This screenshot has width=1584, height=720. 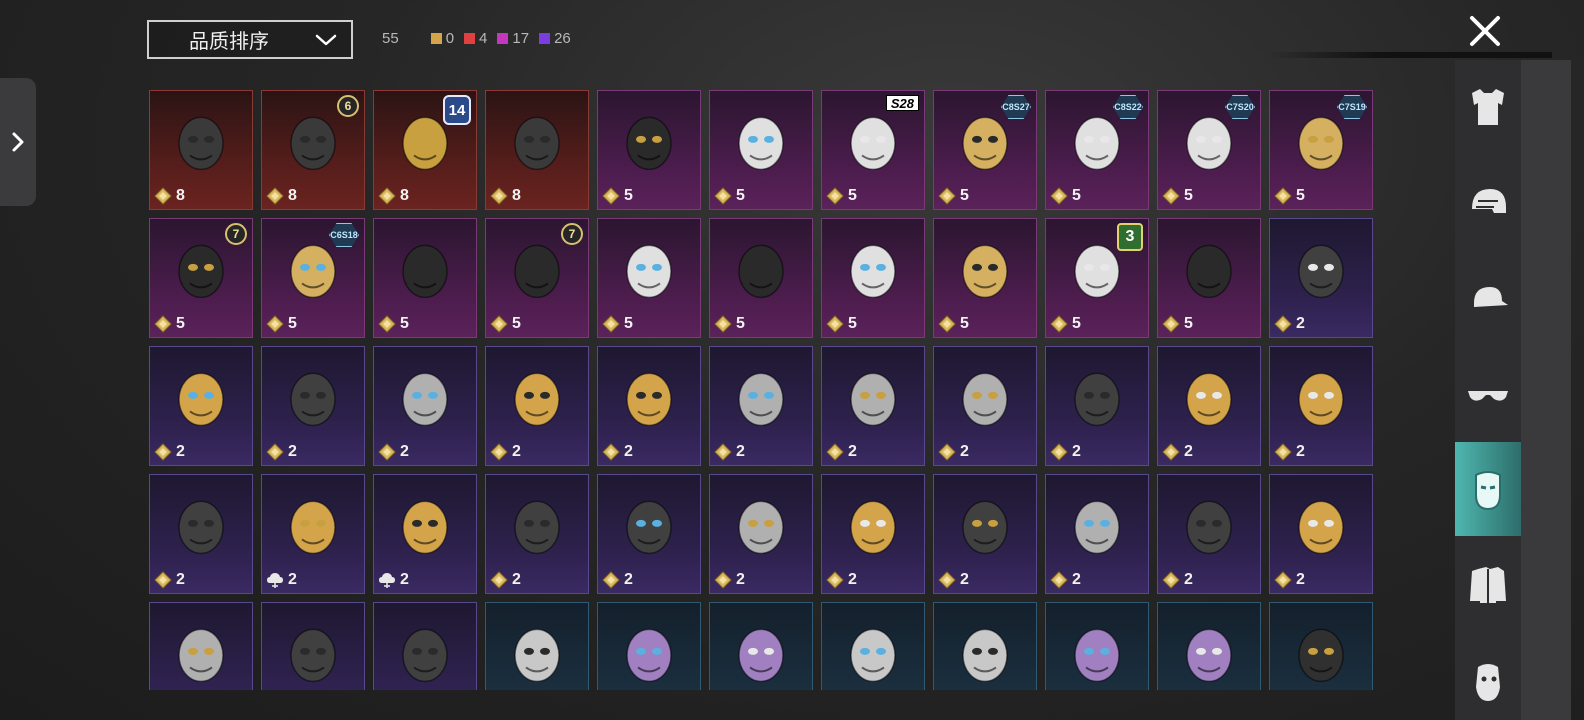 I want to click on helmet-icon, so click(x=1489, y=201).